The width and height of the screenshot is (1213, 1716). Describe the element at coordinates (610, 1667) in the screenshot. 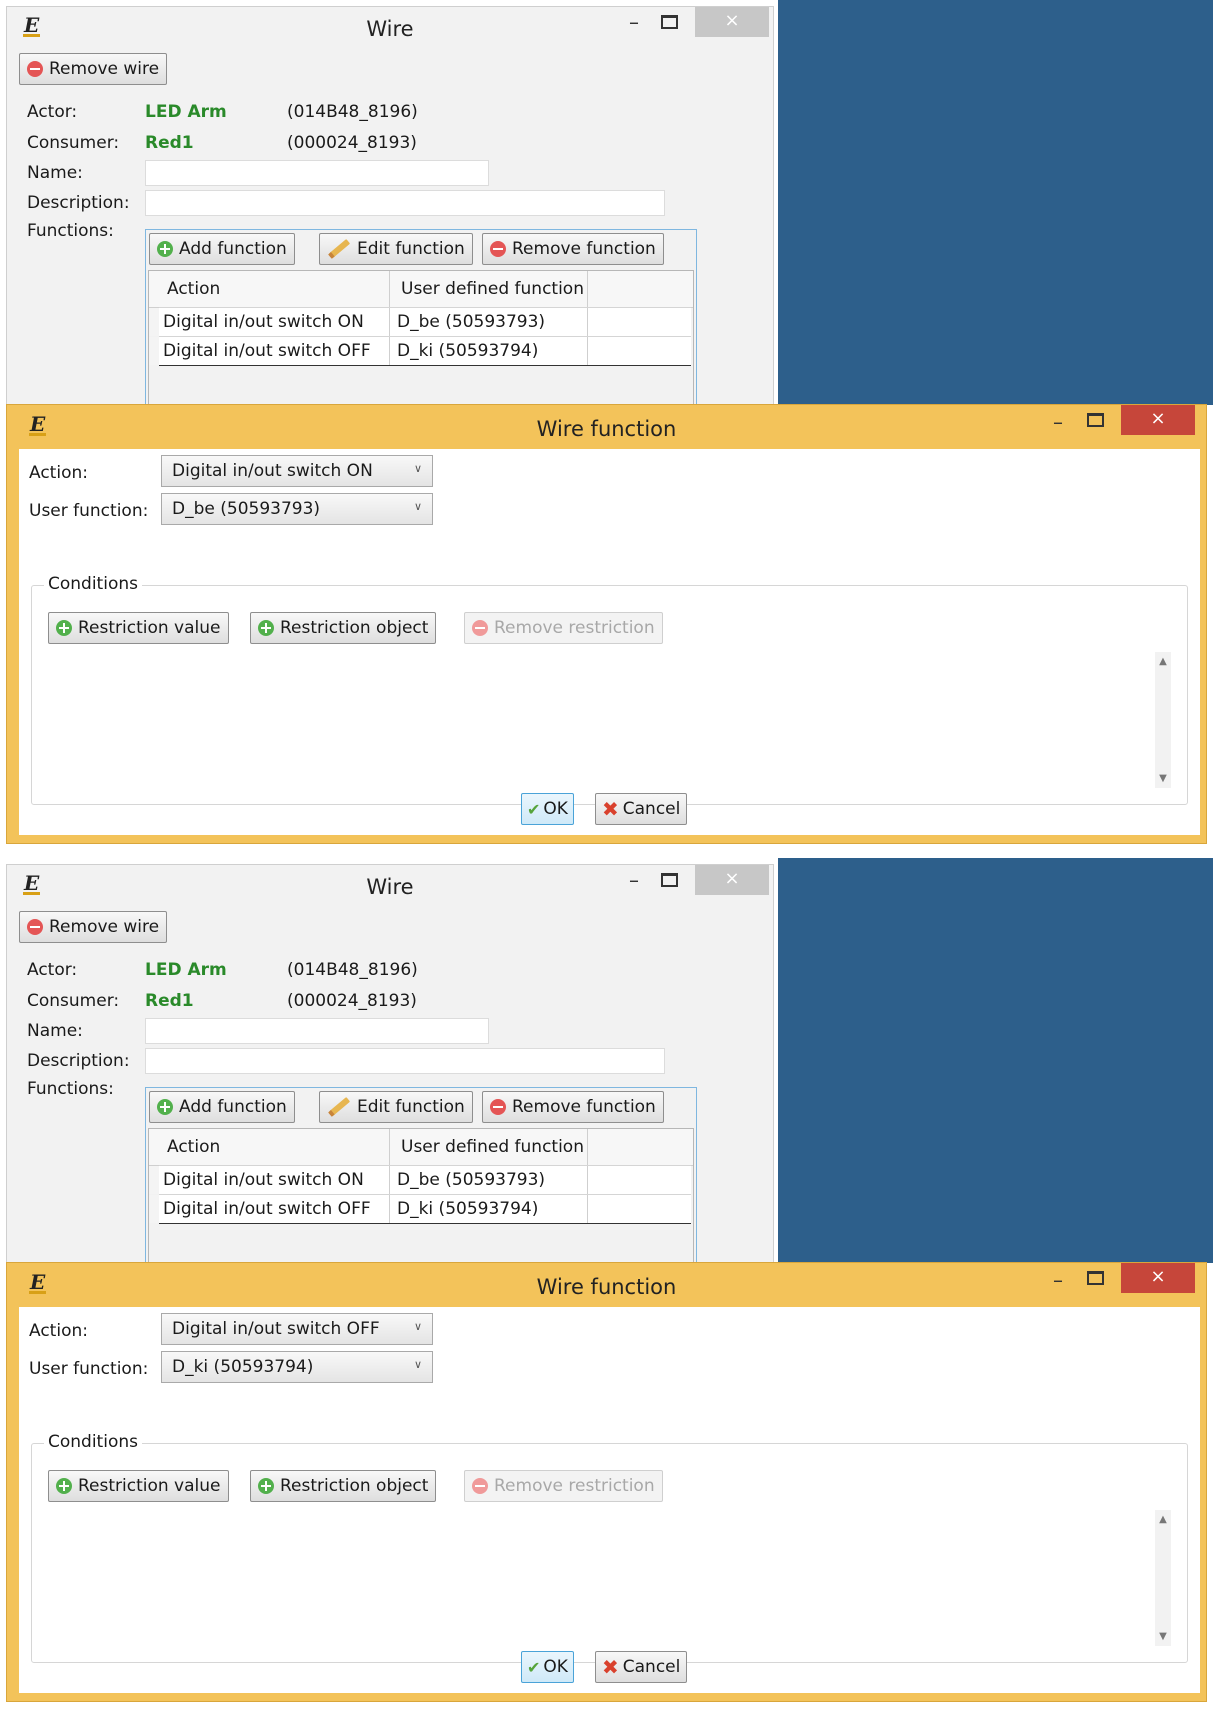

I see `x-icon: ✖` at that location.